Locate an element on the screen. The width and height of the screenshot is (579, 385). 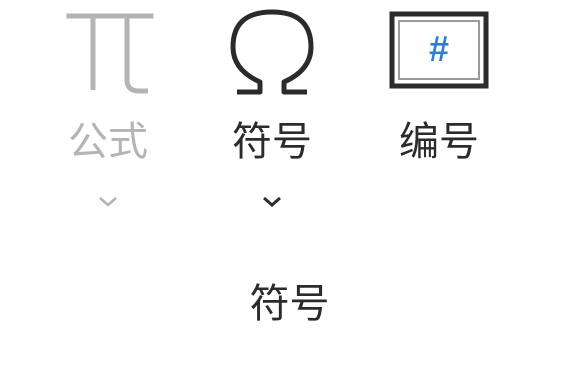
formula-label: 公式 is located at coordinates (108, 142).